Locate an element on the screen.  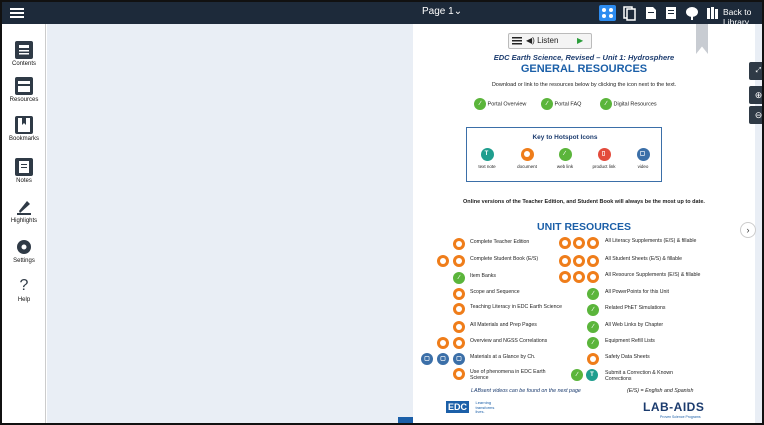
sidebar-item-resources: Resources is located at coordinates (24, 90).